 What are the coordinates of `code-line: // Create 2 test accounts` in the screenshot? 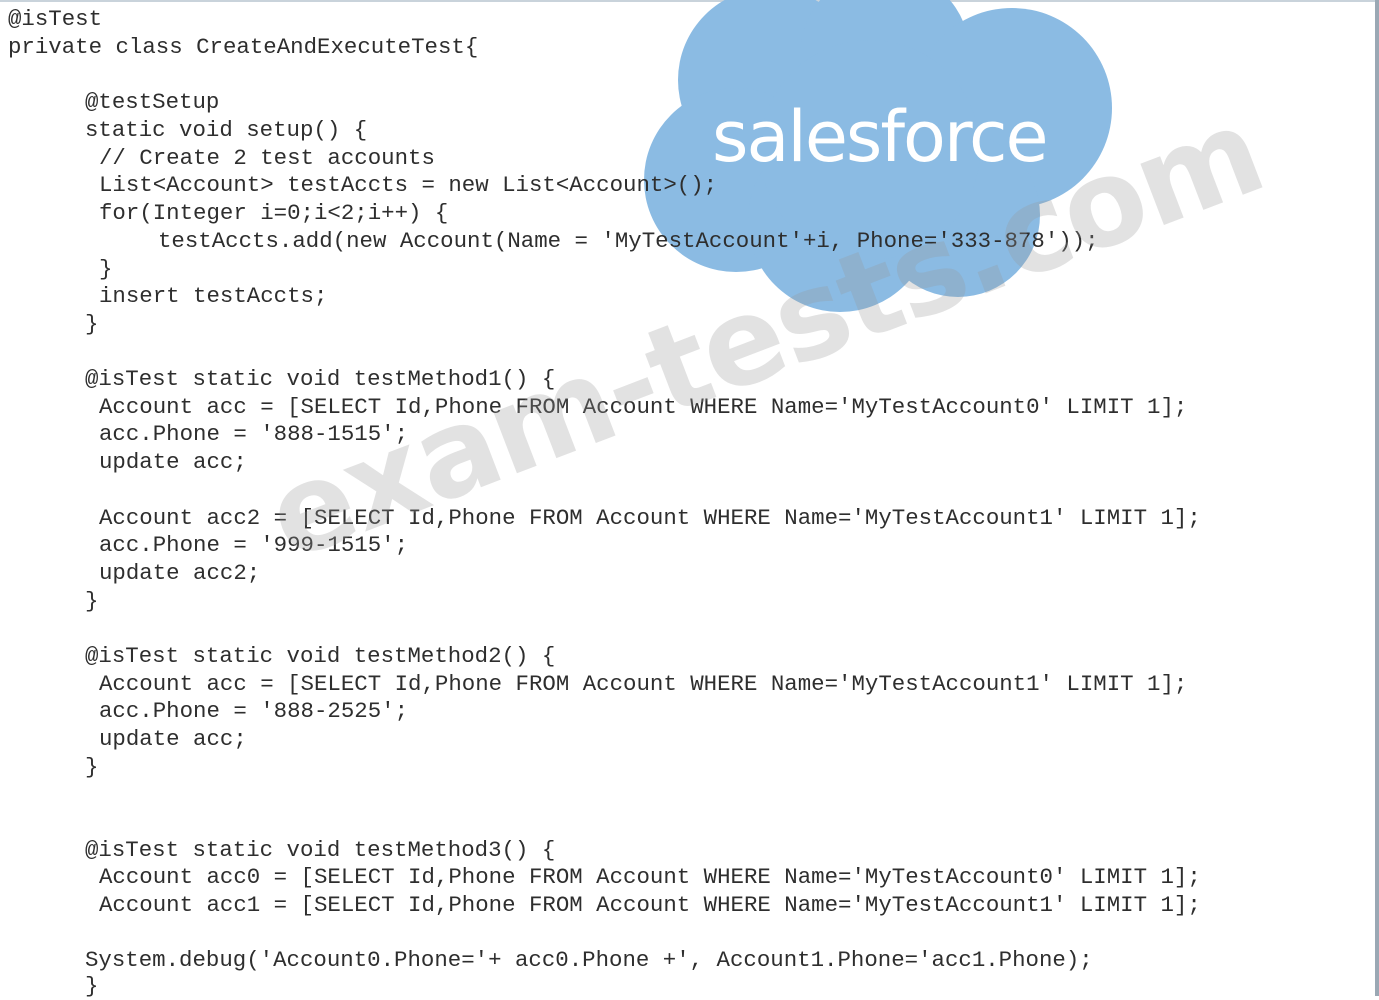 It's located at (267, 158).